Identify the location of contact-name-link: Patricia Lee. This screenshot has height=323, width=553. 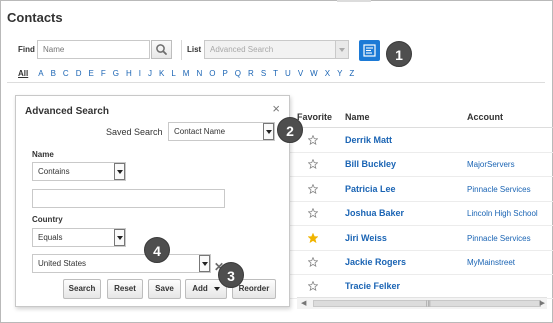
(370, 189).